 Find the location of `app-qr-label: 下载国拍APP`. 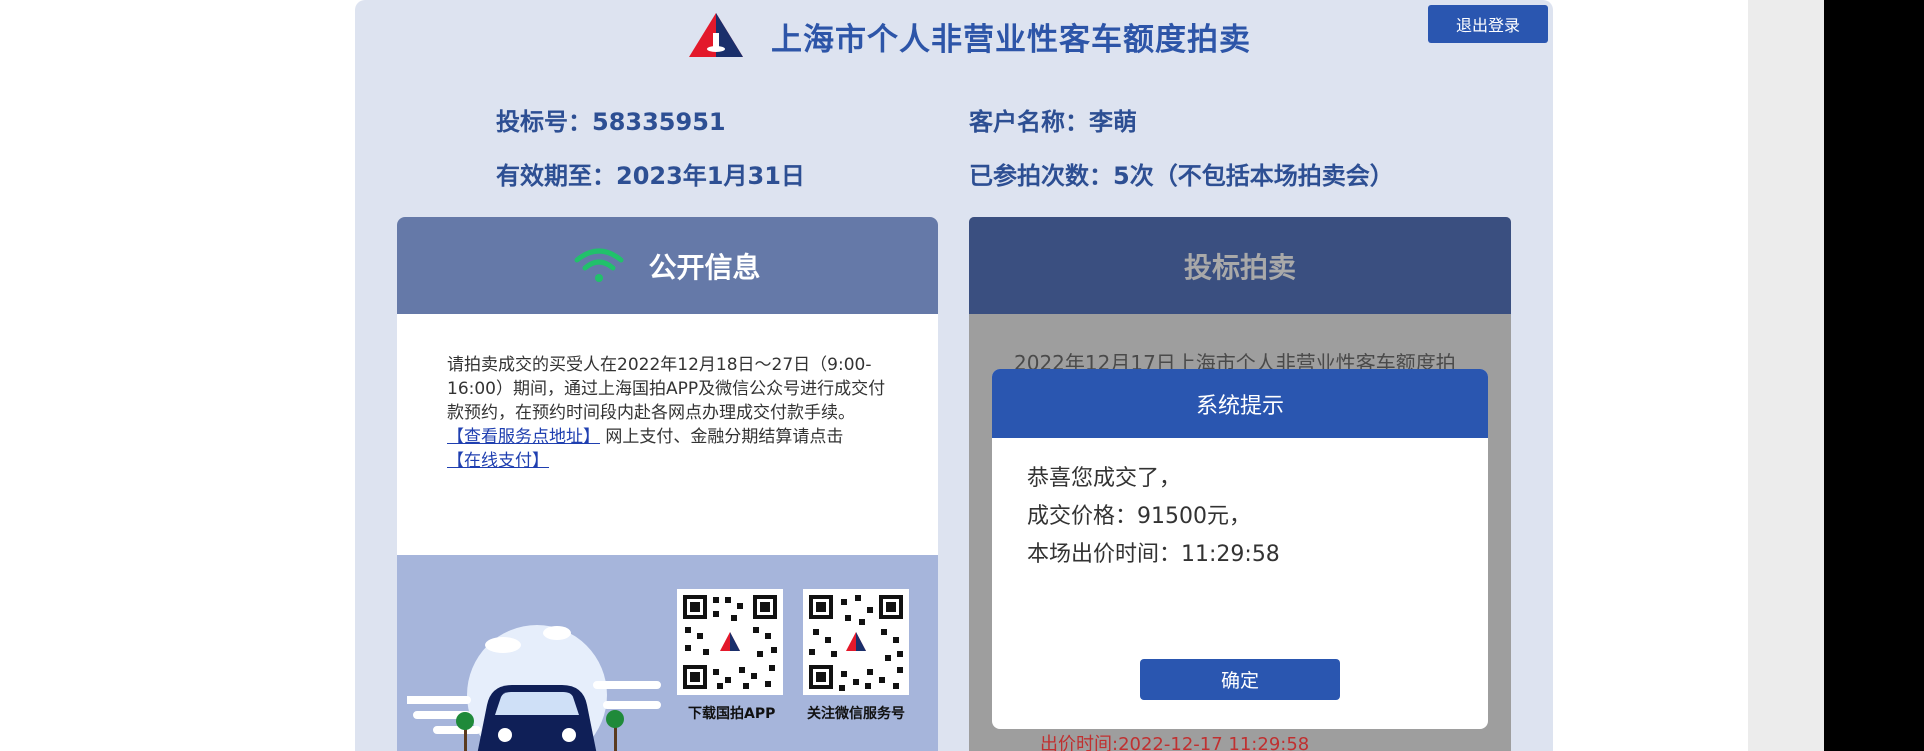

app-qr-label: 下载国拍APP is located at coordinates (732, 714).